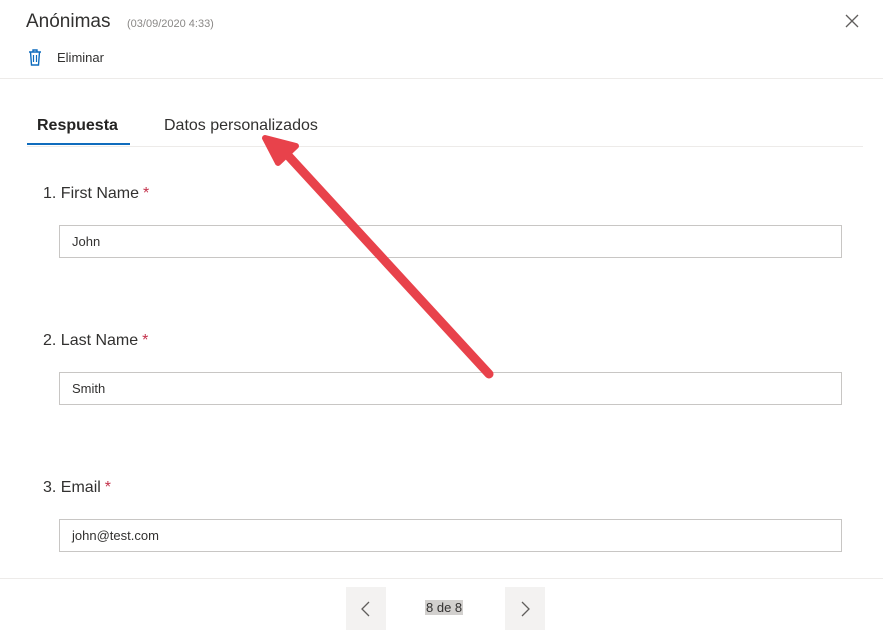 The width and height of the screenshot is (883, 637). Describe the element at coordinates (86, 241) in the screenshot. I see `field-value: John` at that location.